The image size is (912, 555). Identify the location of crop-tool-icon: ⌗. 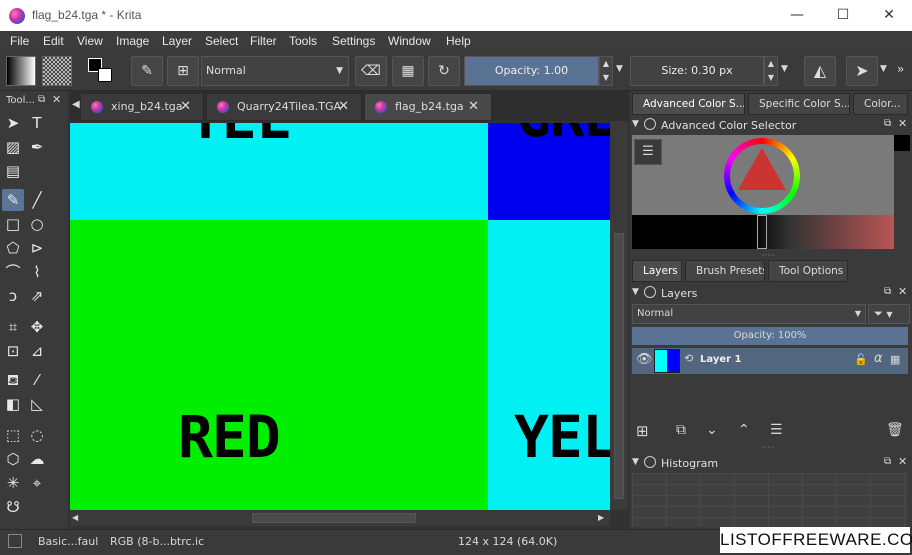
(13, 327).